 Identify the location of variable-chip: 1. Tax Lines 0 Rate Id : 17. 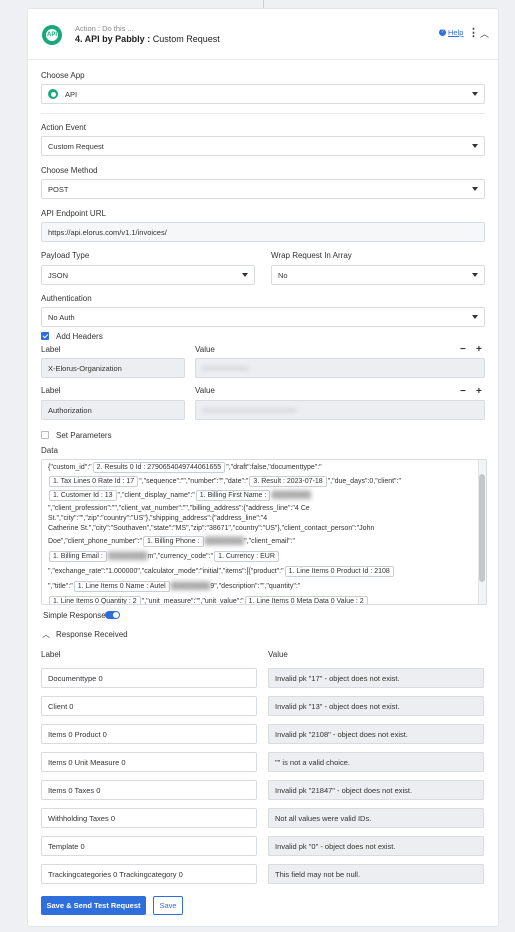
(94, 481).